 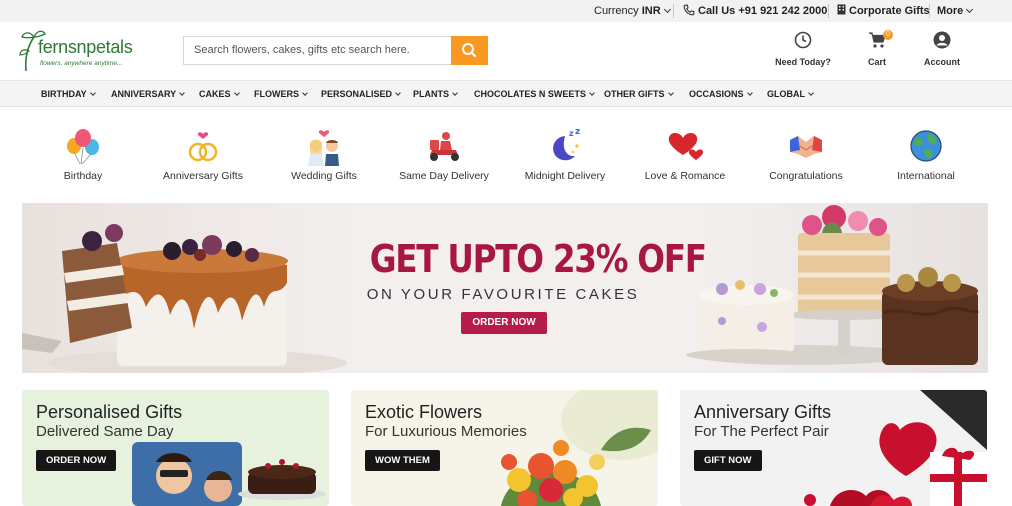 I want to click on promo-headline: GET UPTO 23% OFF, so click(x=538, y=259).